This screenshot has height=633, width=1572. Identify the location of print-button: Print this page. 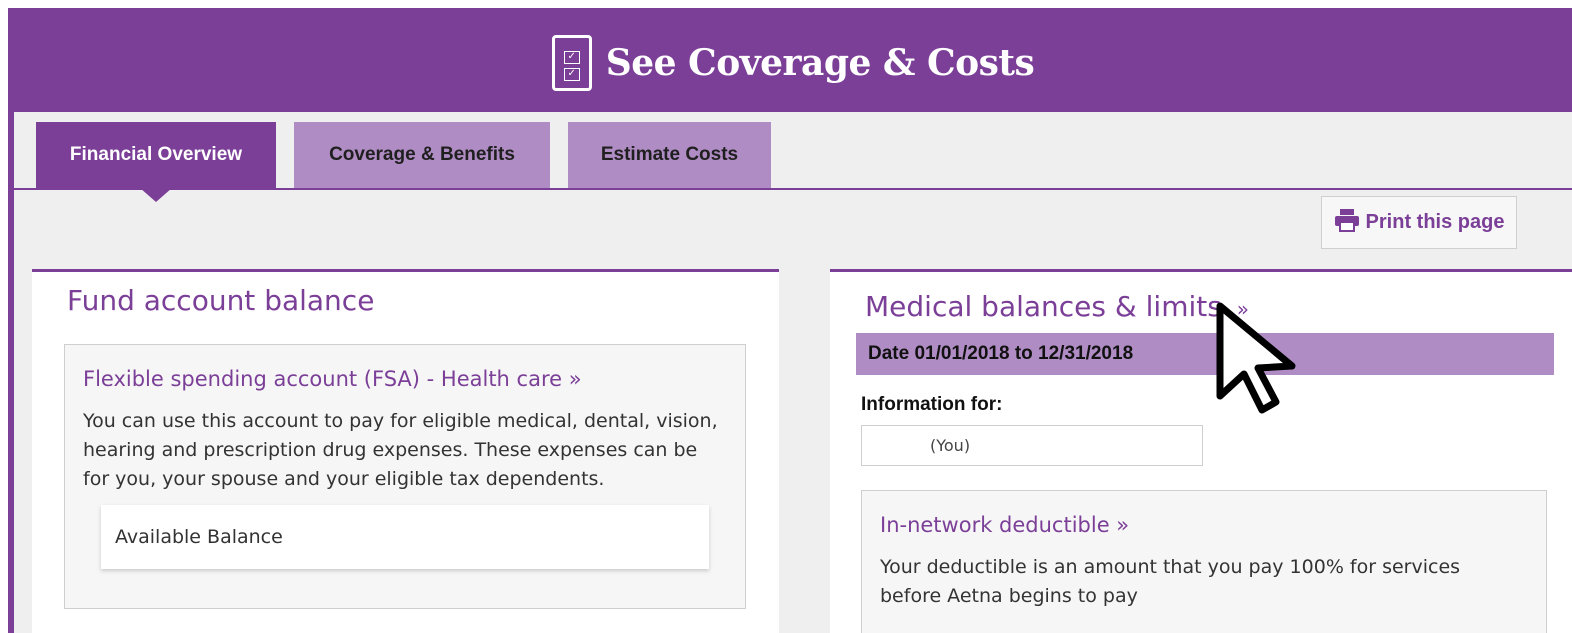
(1419, 222).